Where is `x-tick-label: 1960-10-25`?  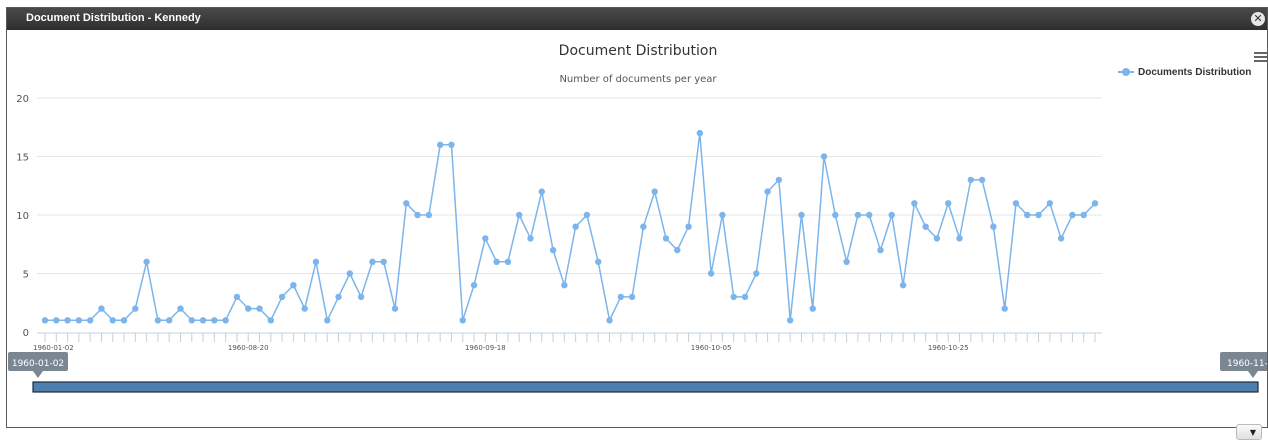 x-tick-label: 1960-10-25 is located at coordinates (948, 348).